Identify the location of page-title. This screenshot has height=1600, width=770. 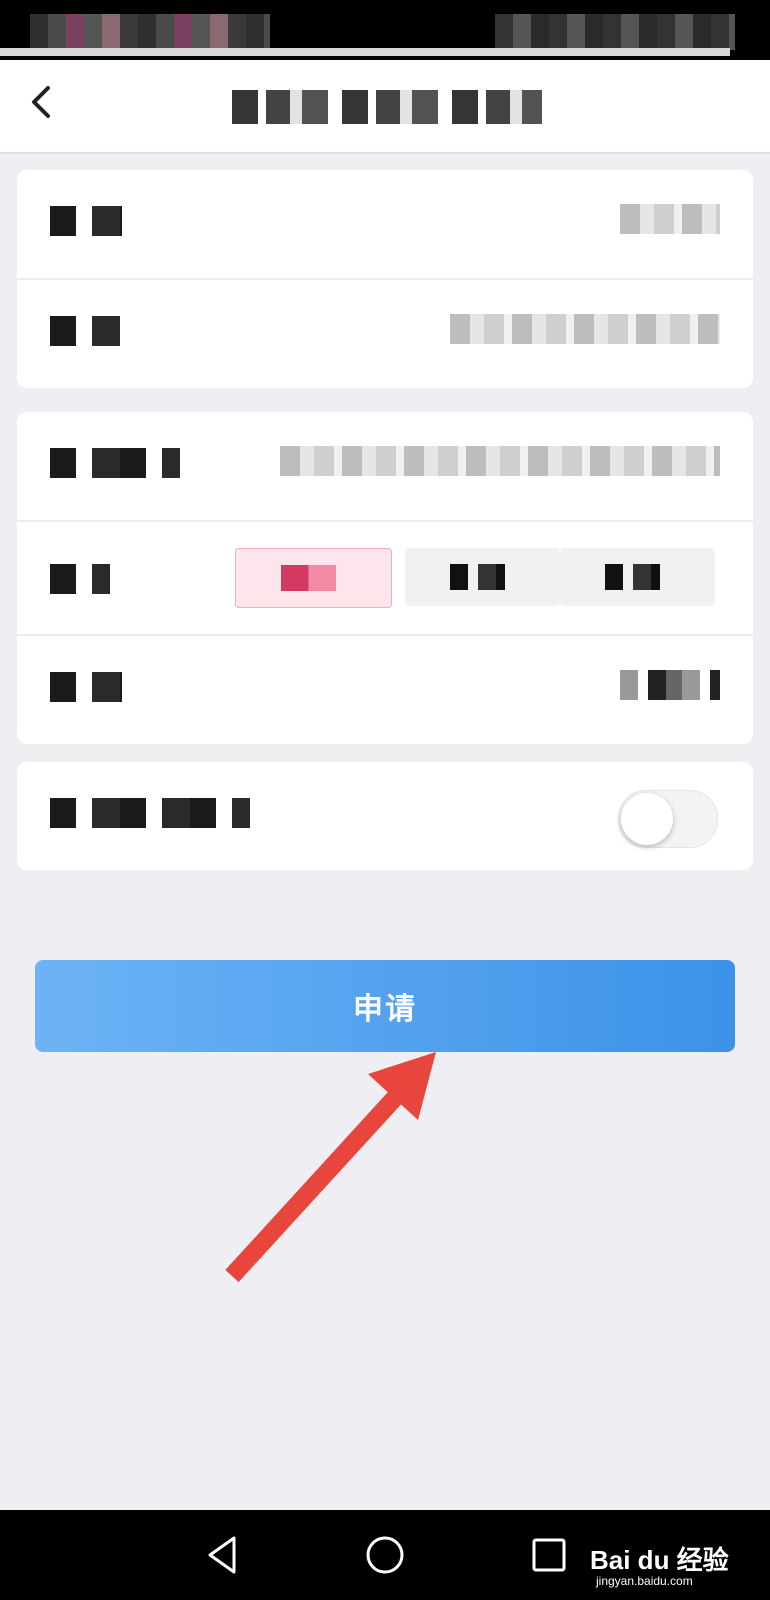
(387, 107).